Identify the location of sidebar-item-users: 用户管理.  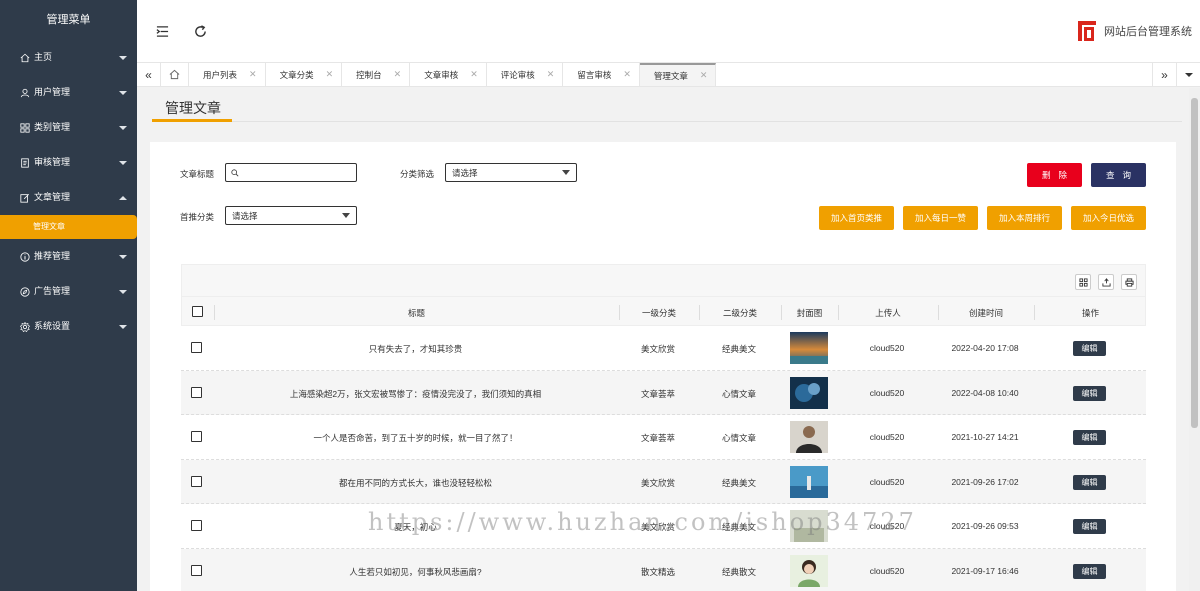
(68, 92).